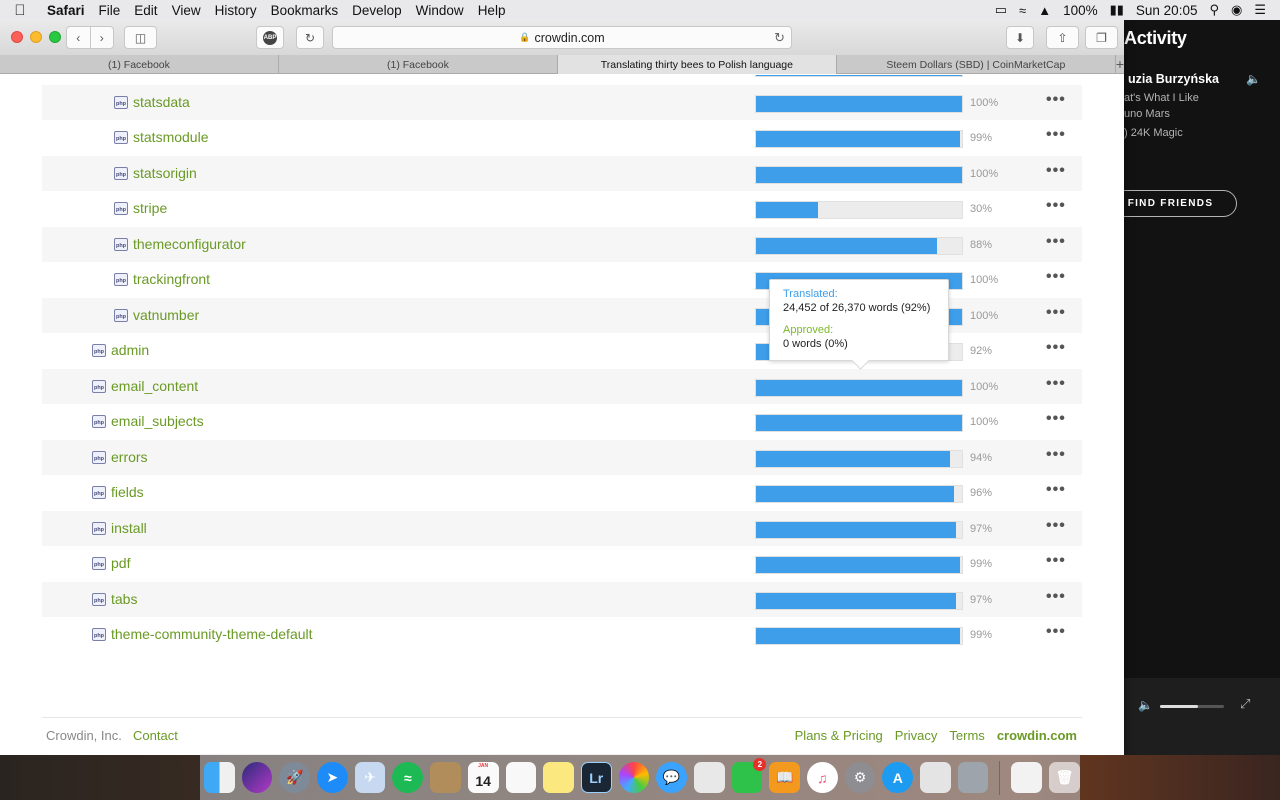 The image size is (1280, 800). What do you see at coordinates (257, 777) in the screenshot?
I see `siri-icon` at bounding box center [257, 777].